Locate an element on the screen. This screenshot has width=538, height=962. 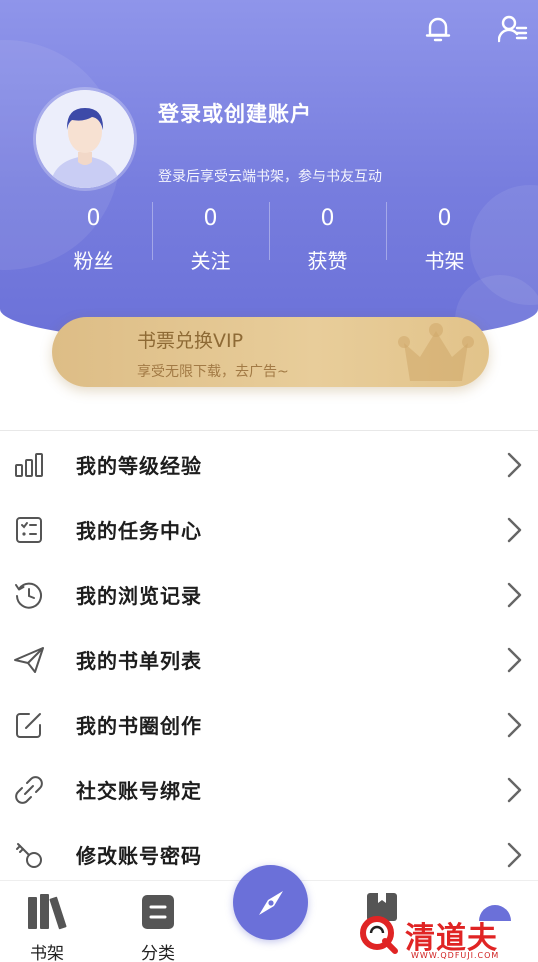
menu-item-level: 我的等级经验 is located at coordinates (269, 464).